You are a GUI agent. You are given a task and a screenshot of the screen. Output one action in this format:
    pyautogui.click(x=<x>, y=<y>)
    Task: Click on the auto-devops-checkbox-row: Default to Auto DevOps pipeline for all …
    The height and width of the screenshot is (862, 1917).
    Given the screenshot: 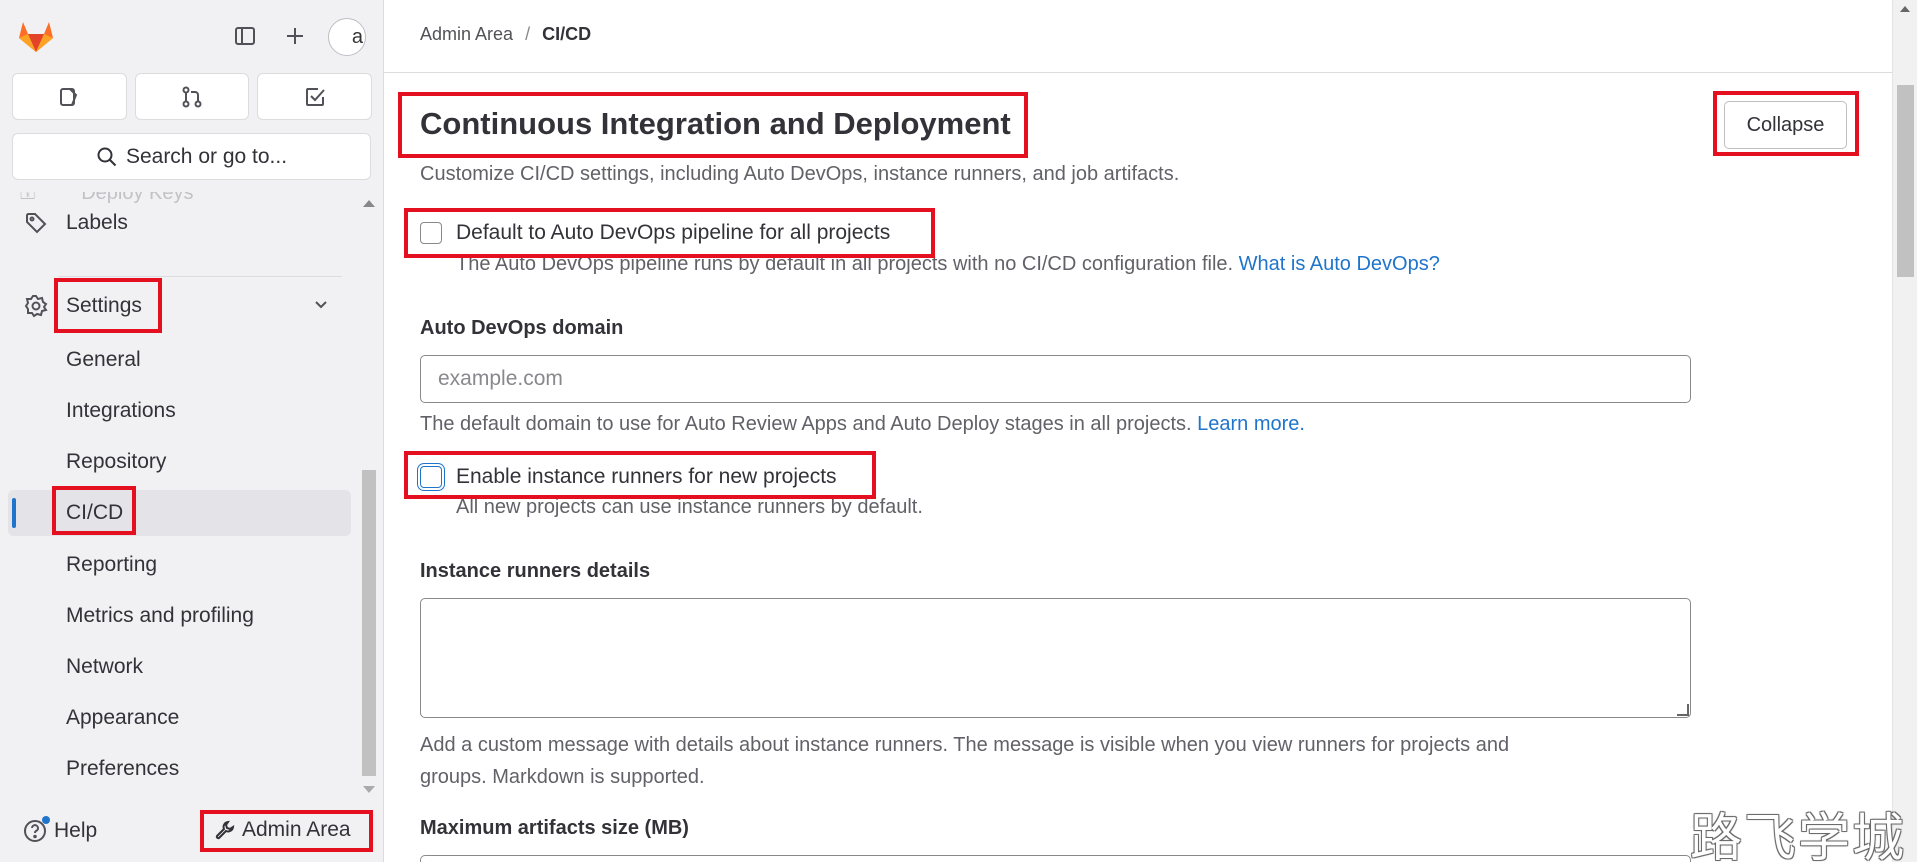 What is the action you would take?
    pyautogui.click(x=655, y=233)
    